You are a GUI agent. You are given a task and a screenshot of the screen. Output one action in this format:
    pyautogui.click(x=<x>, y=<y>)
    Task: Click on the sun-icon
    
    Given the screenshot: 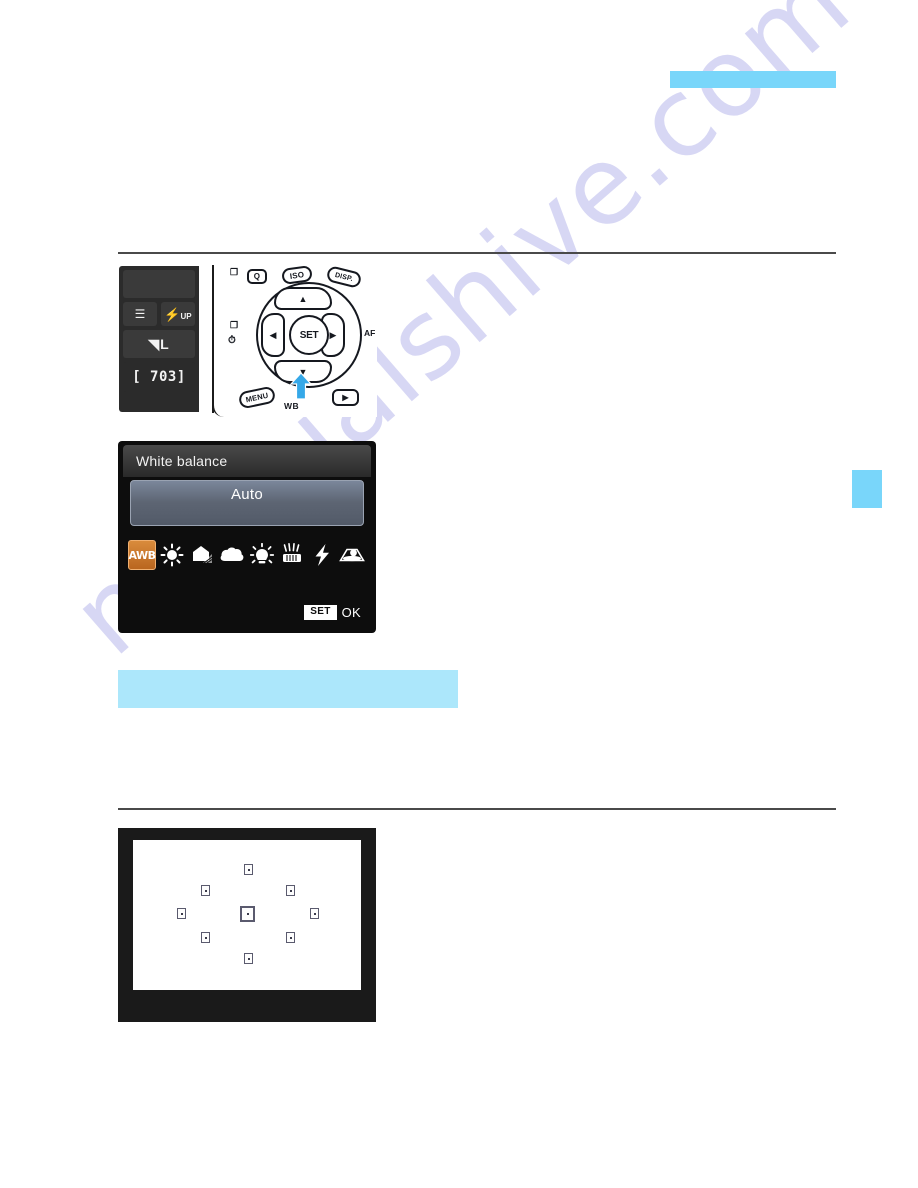 What is the action you would take?
    pyautogui.click(x=172, y=555)
    